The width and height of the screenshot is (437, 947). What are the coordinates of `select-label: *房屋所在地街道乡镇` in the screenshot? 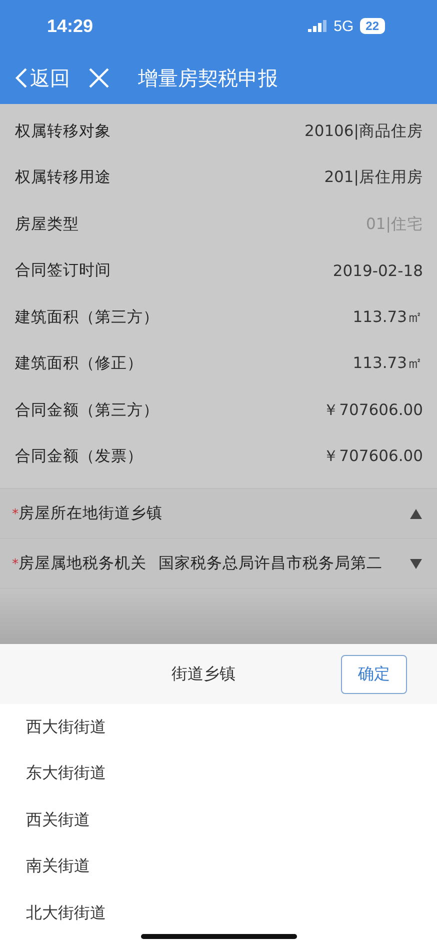 It's located at (87, 513).